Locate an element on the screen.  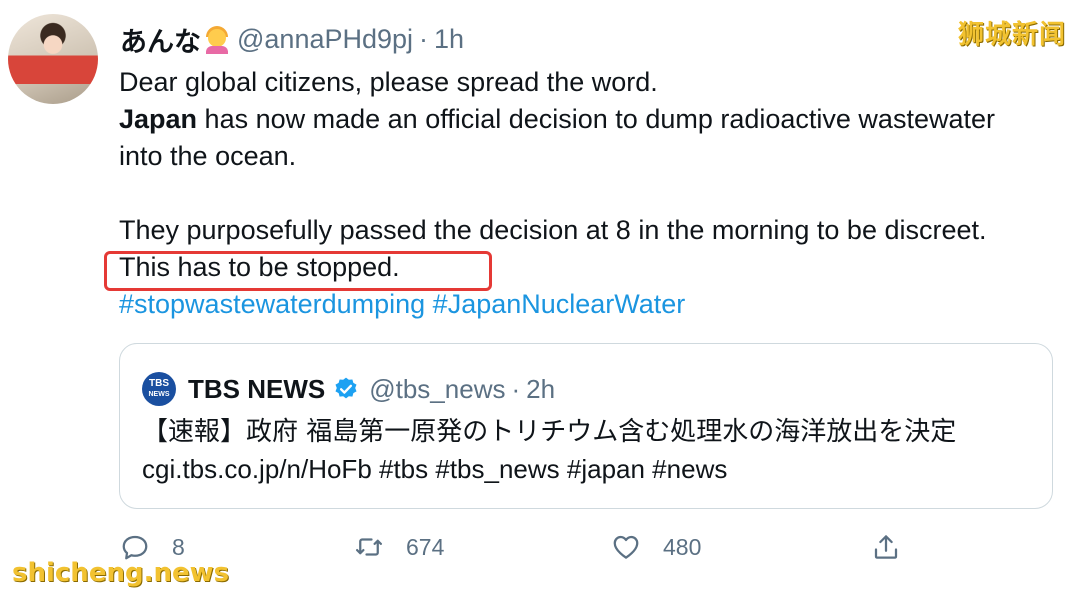
retweet-count: 674 is located at coordinates (425, 546).